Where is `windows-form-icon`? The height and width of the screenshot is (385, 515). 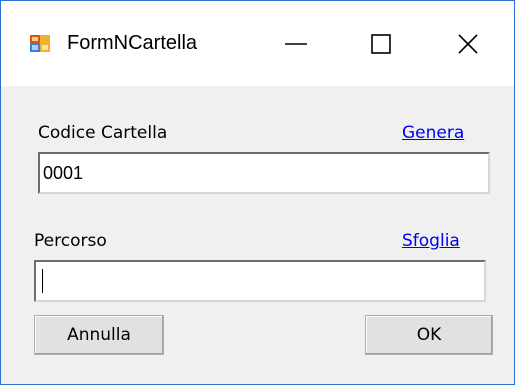
windows-form-icon is located at coordinates (40, 43).